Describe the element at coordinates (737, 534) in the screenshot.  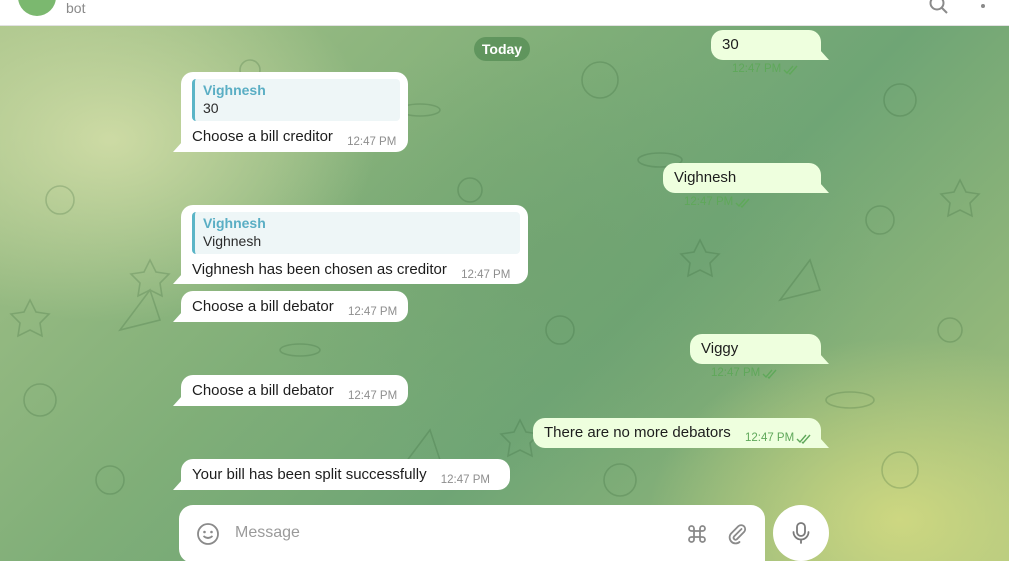
I see `attach-icon` at that location.